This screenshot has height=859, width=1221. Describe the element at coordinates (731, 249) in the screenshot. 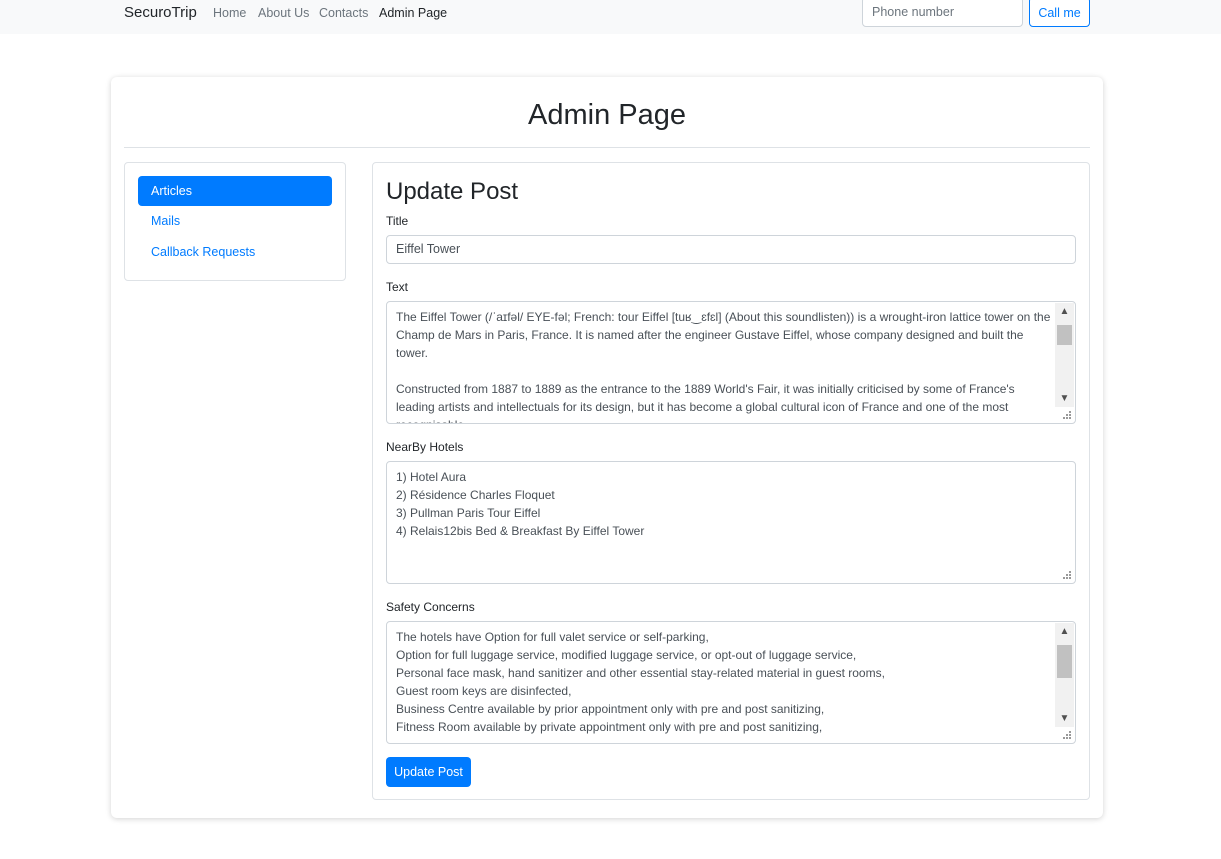

I see `title-input: Eiffel Tower` at that location.